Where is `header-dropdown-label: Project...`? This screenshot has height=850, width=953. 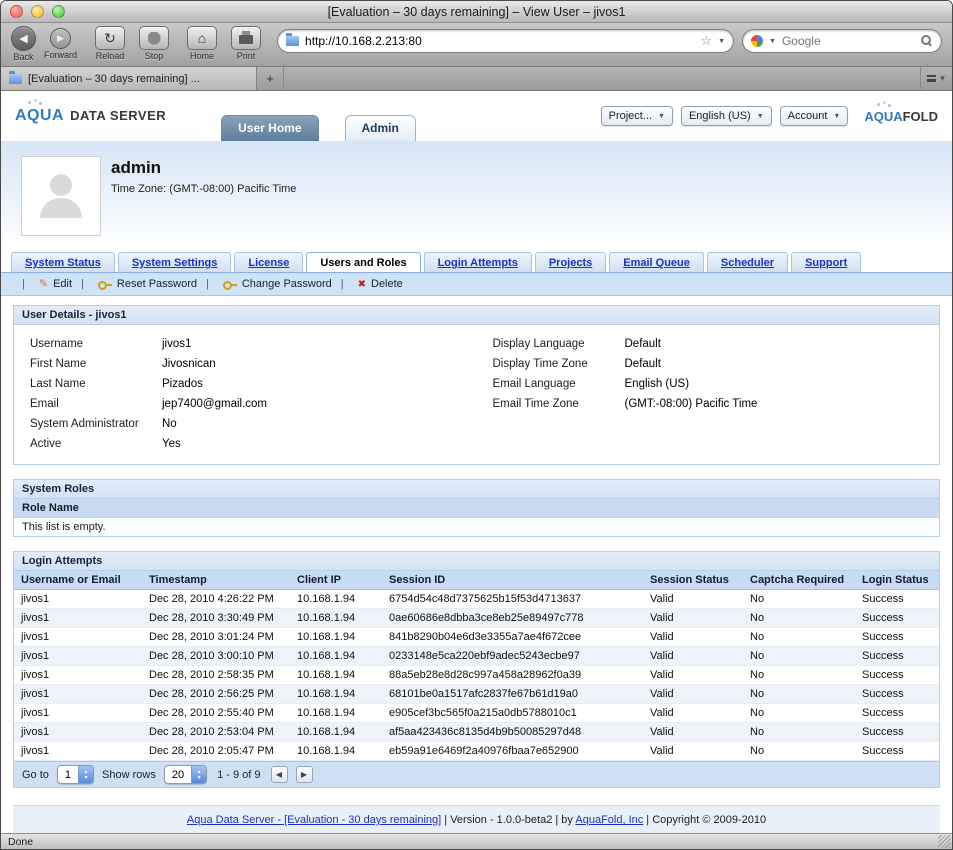 header-dropdown-label: Project... is located at coordinates (630, 116).